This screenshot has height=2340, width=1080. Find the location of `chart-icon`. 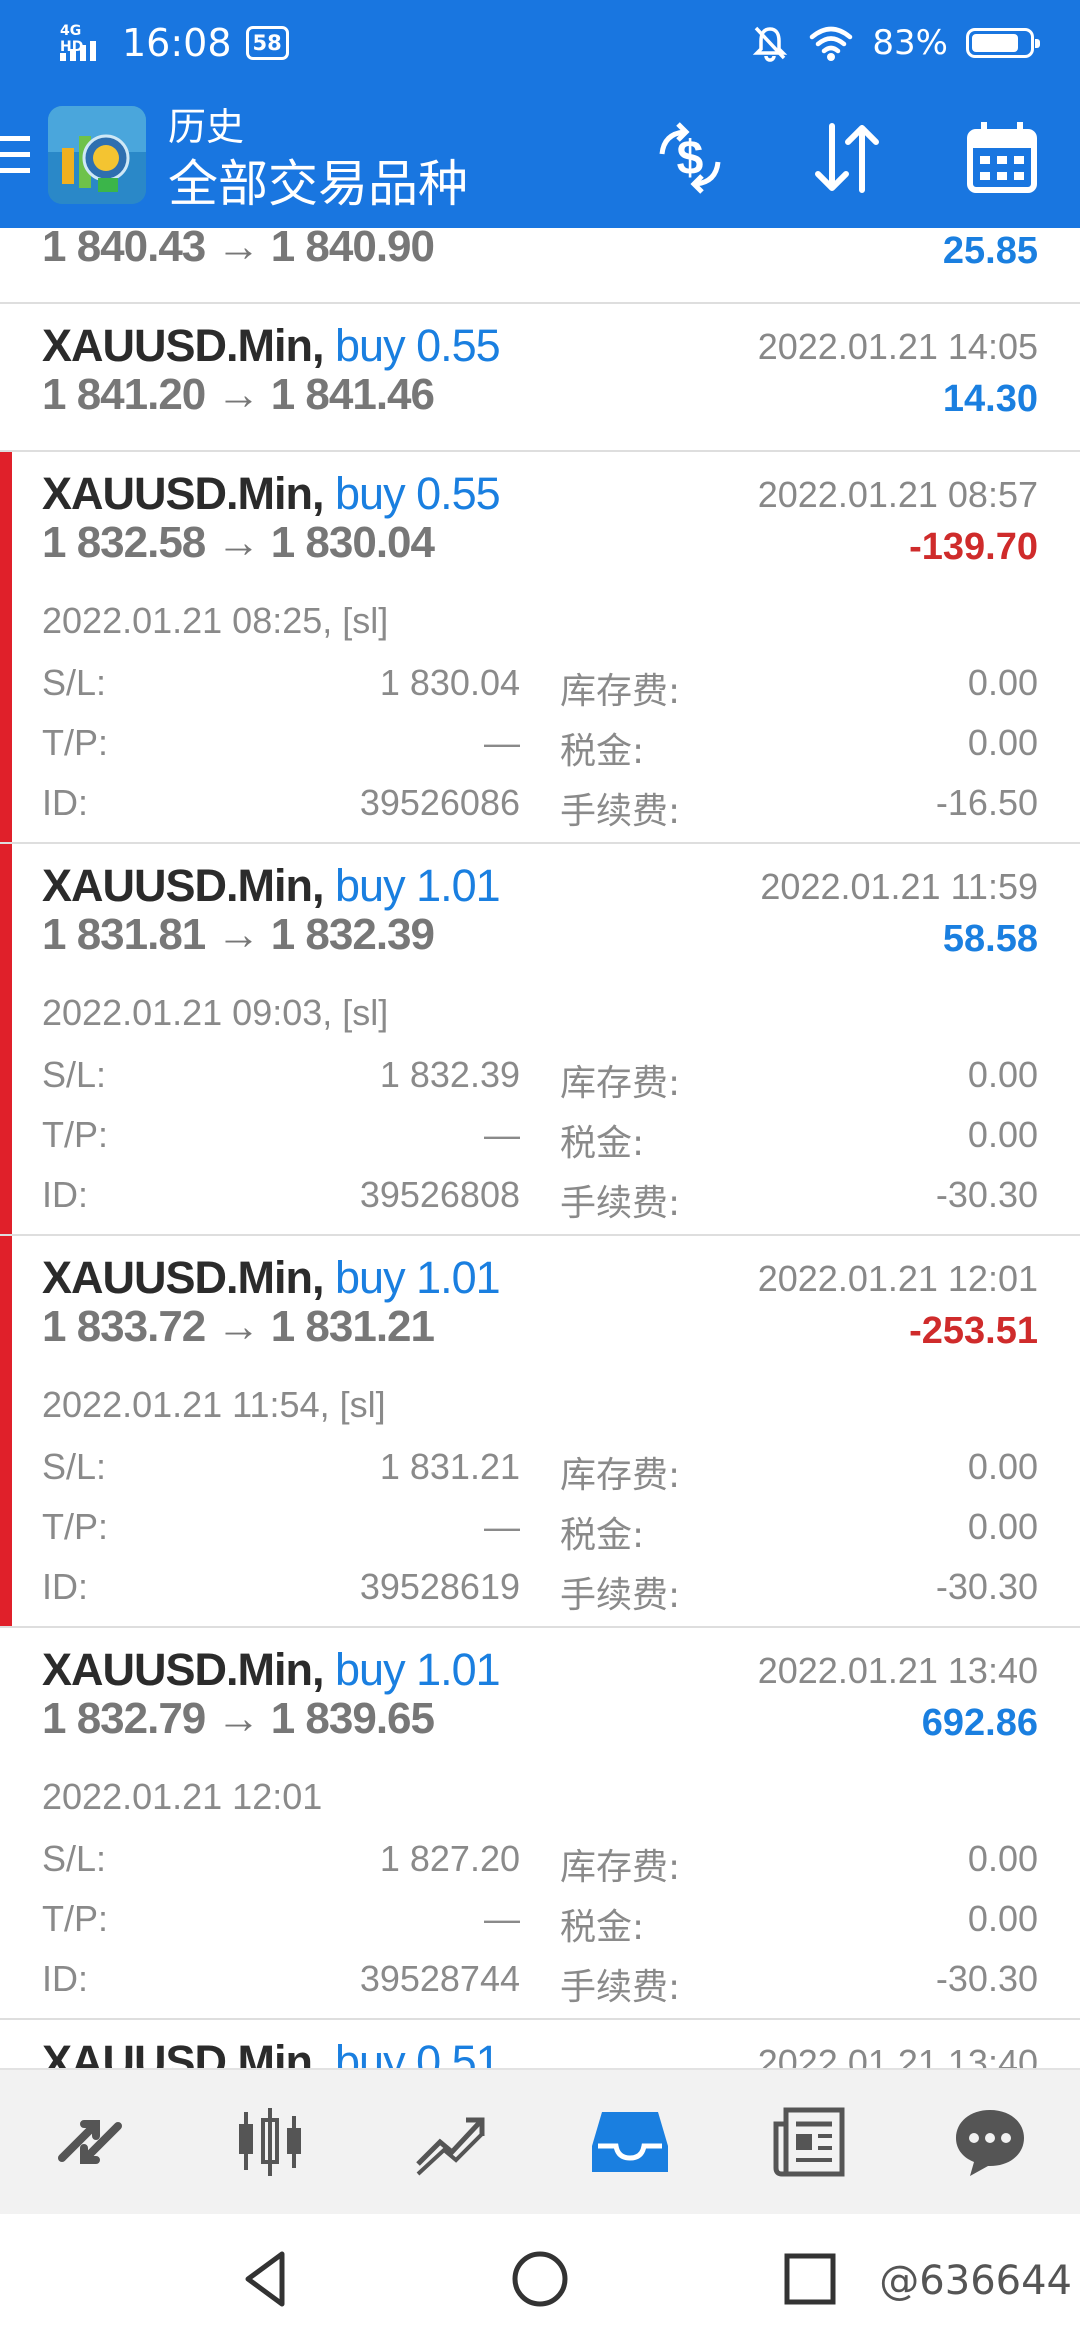

chart-icon is located at coordinates (270, 2142).